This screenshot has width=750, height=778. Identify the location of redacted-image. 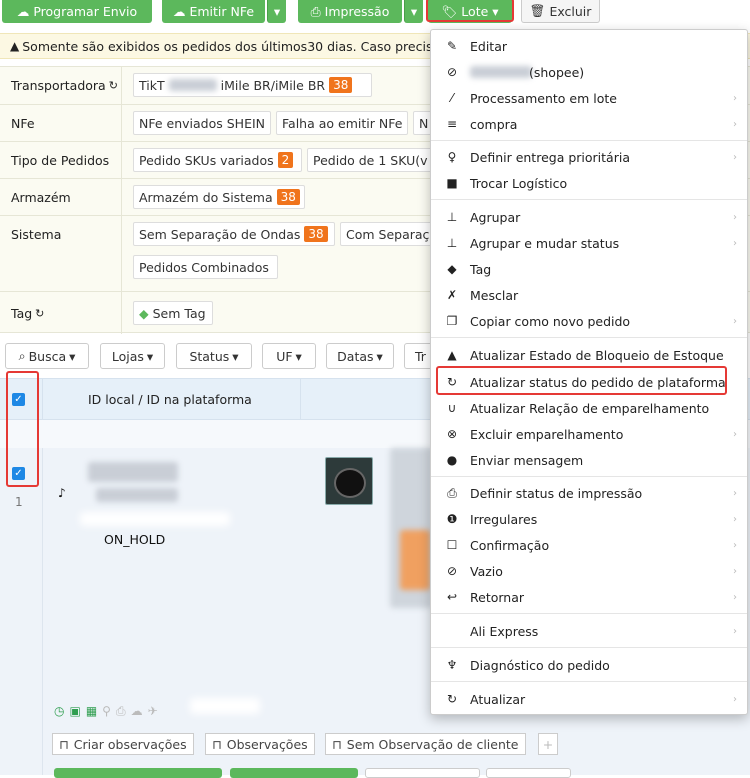
(415, 560).